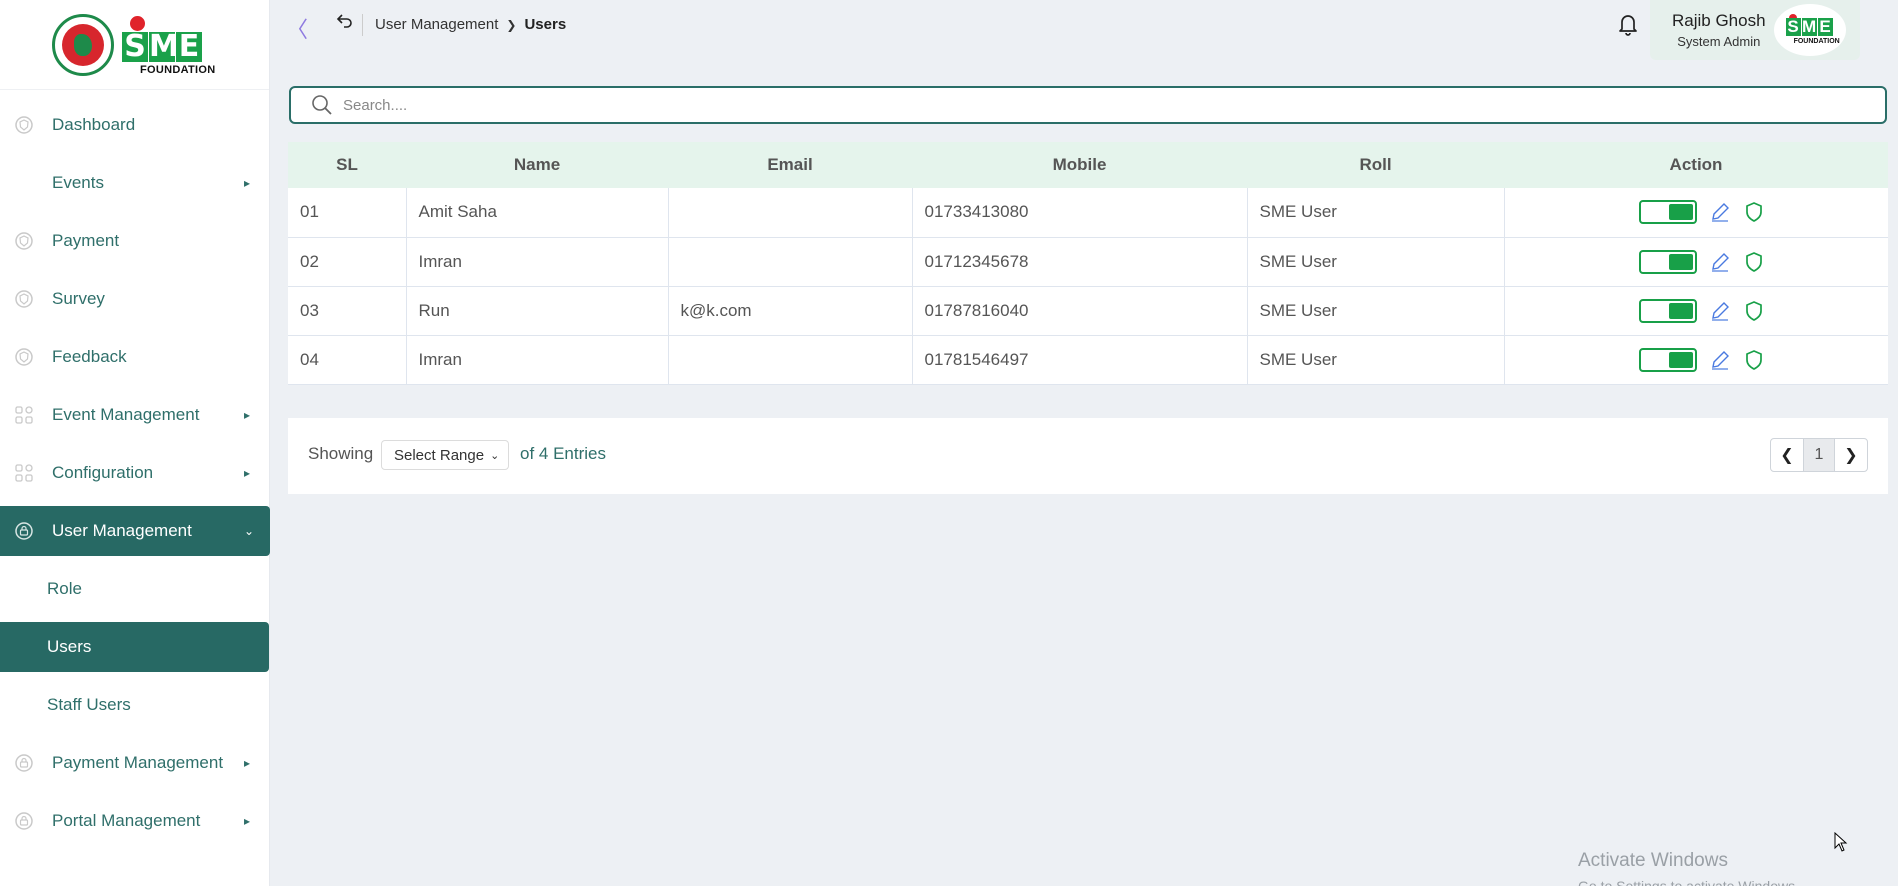 The width and height of the screenshot is (1898, 886). Describe the element at coordinates (134, 705) in the screenshot. I see `sidebar-subitem-staff-users: Staff Users` at that location.